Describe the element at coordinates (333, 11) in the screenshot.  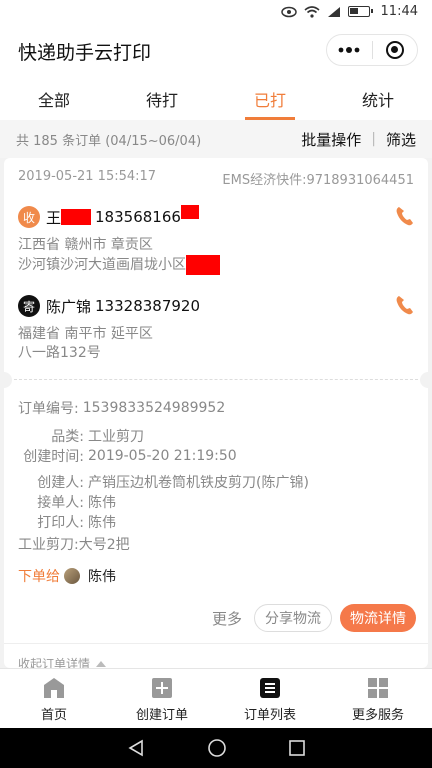
I see `signal-icon` at that location.